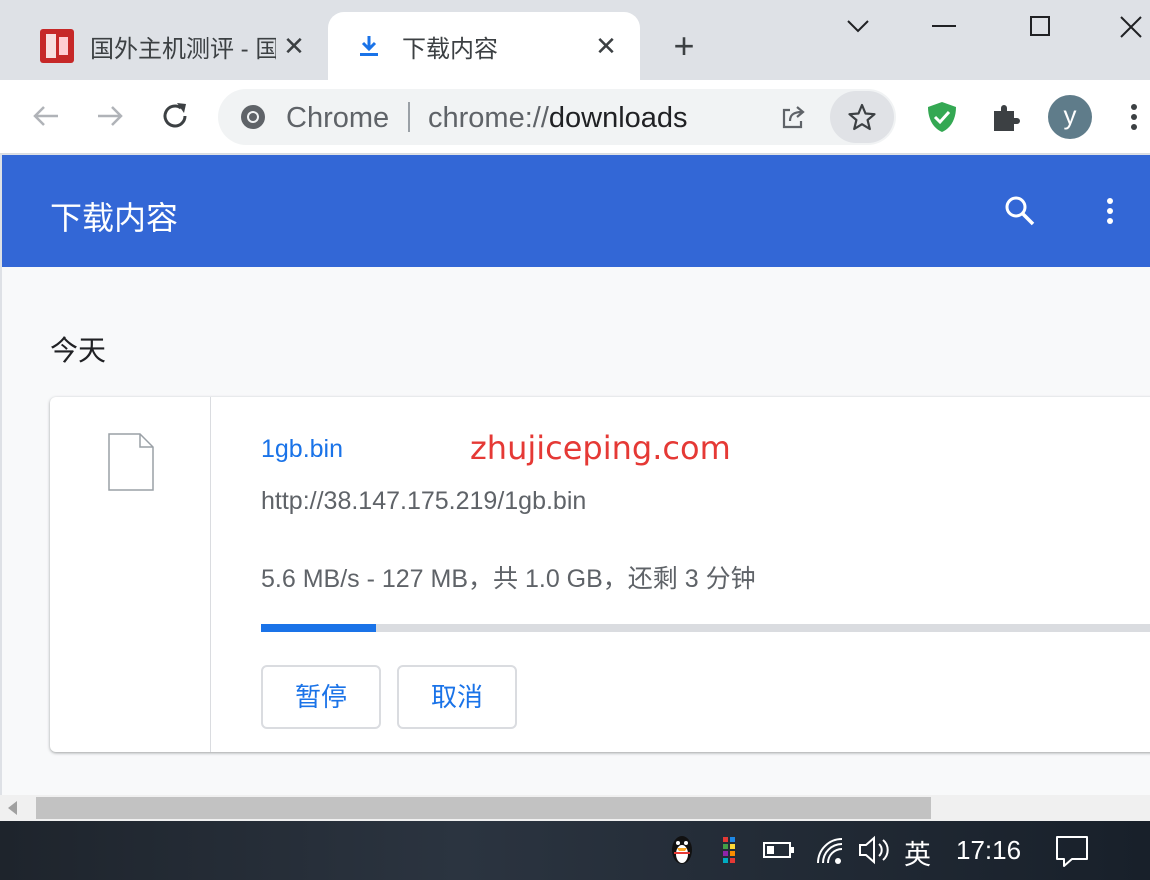  Describe the element at coordinates (874, 850) in the screenshot. I see `volume-icon` at that location.